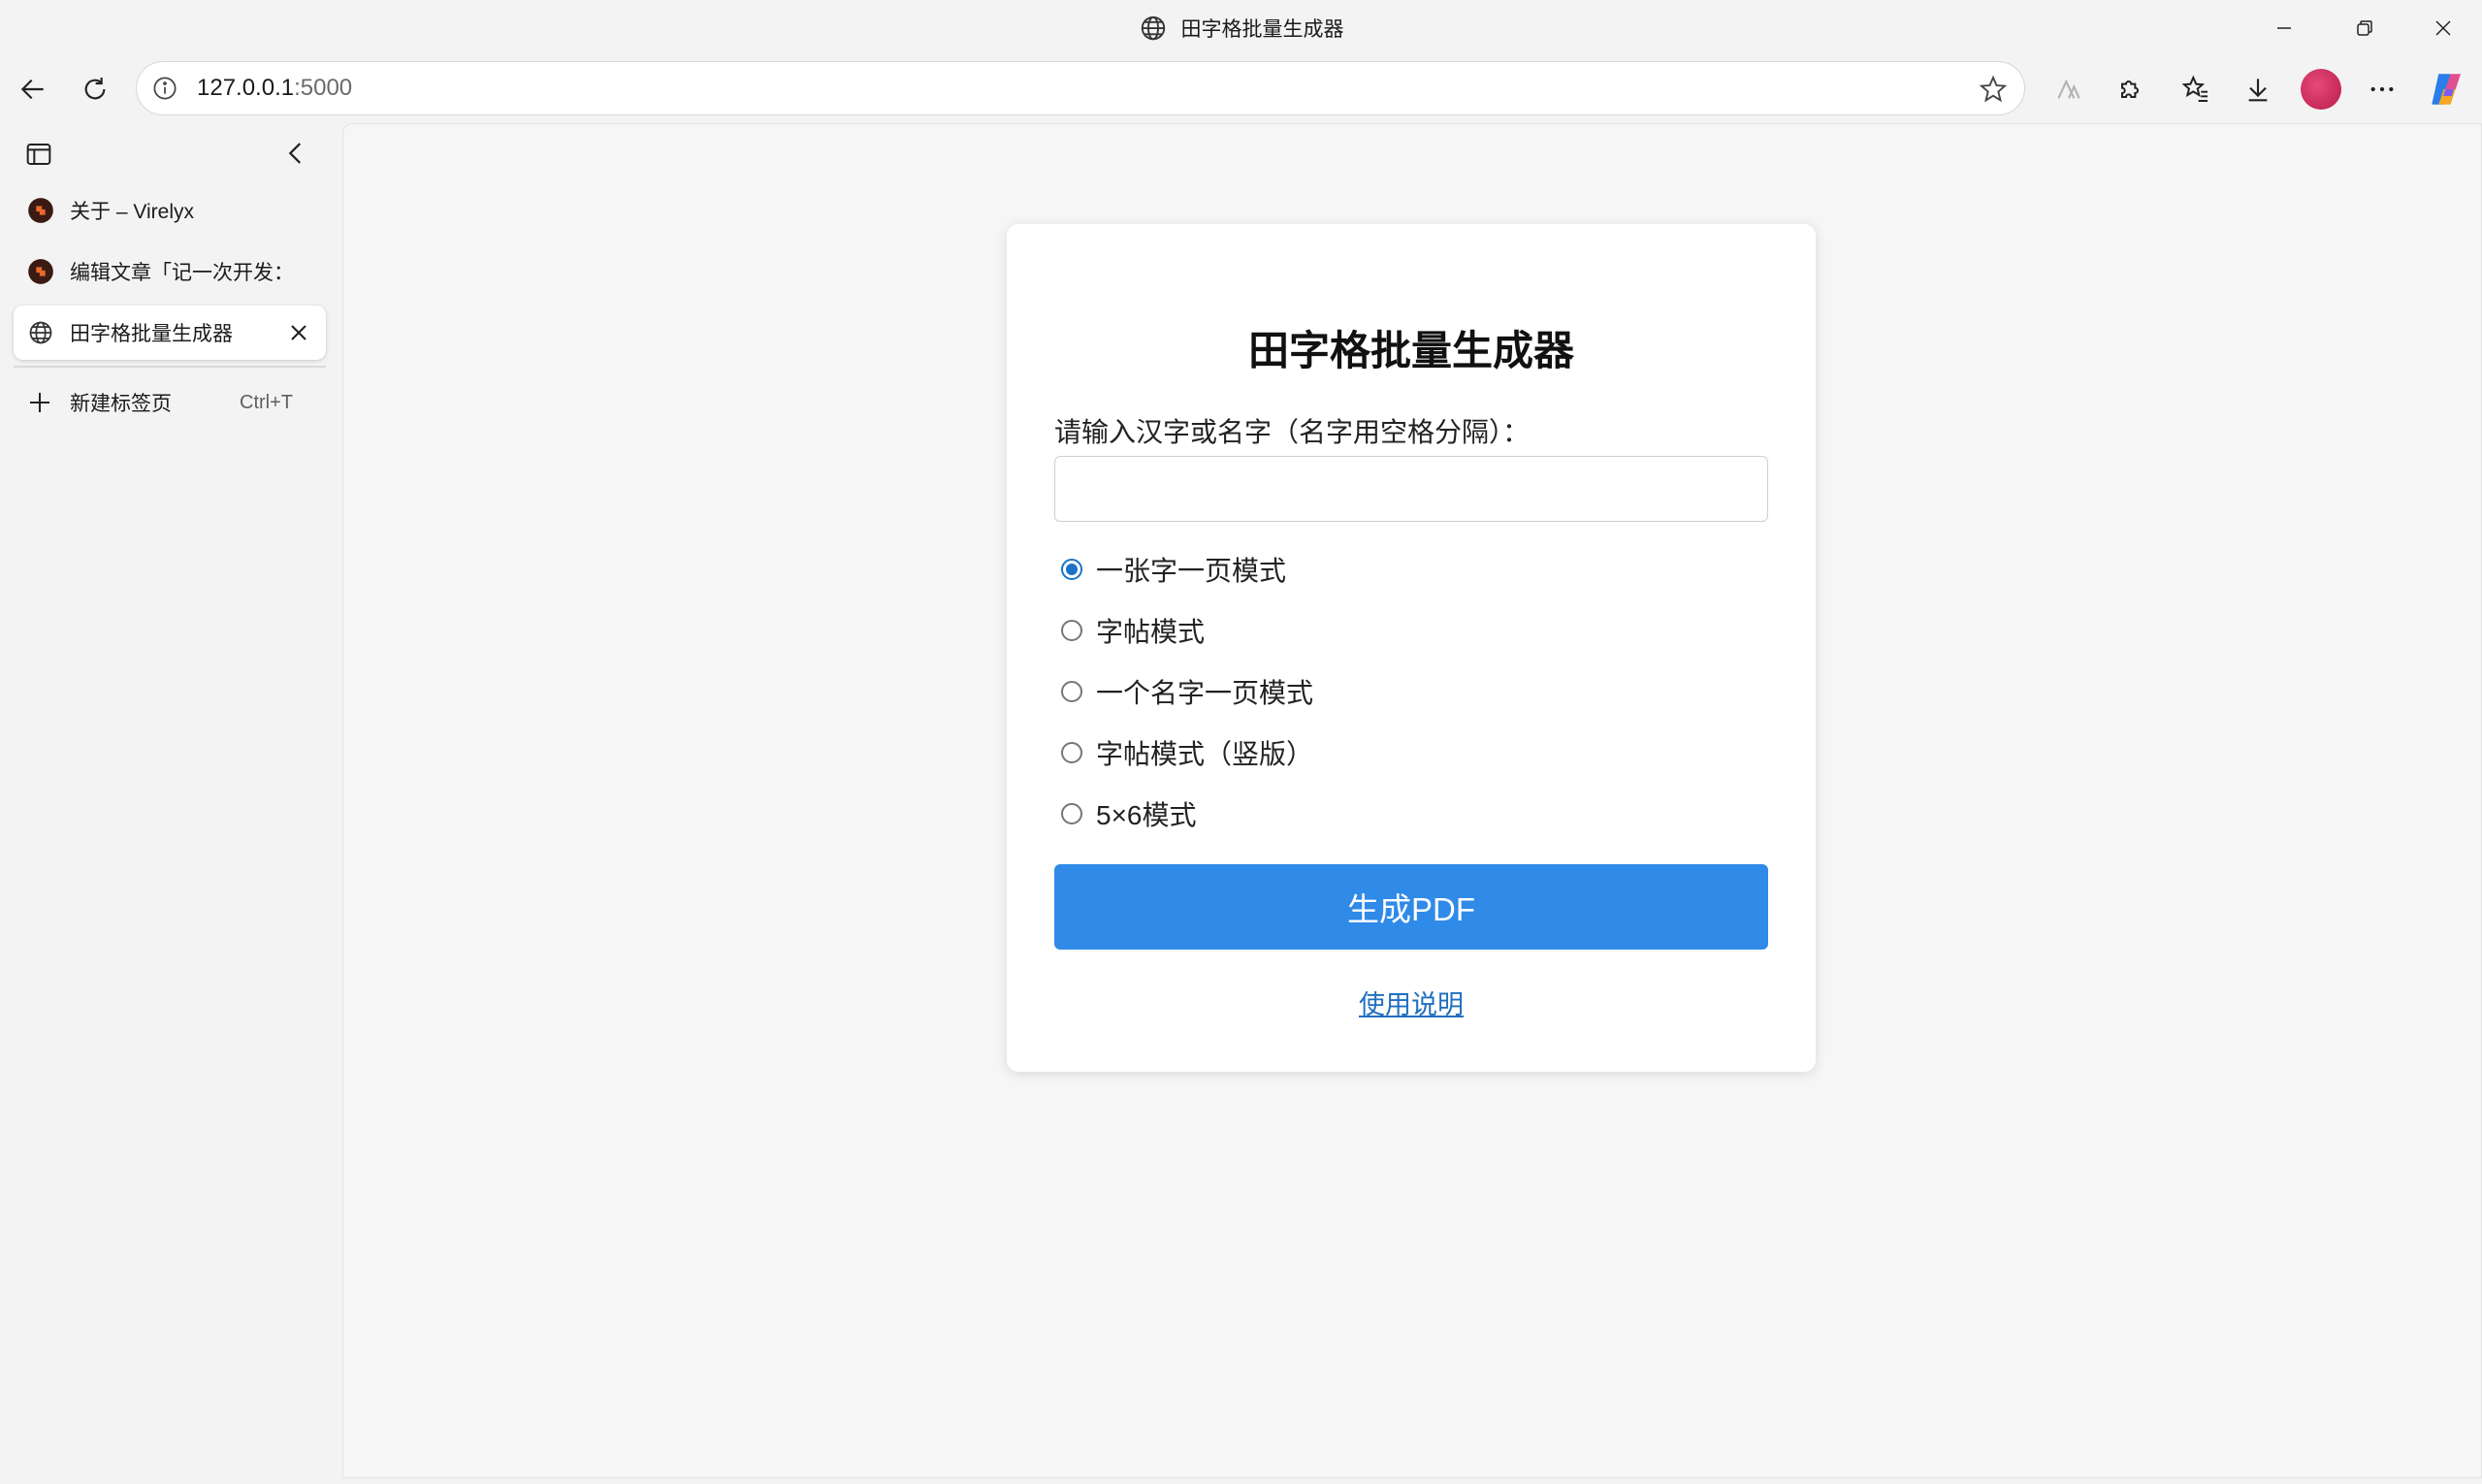  I want to click on profile-avatar, so click(2321, 90).